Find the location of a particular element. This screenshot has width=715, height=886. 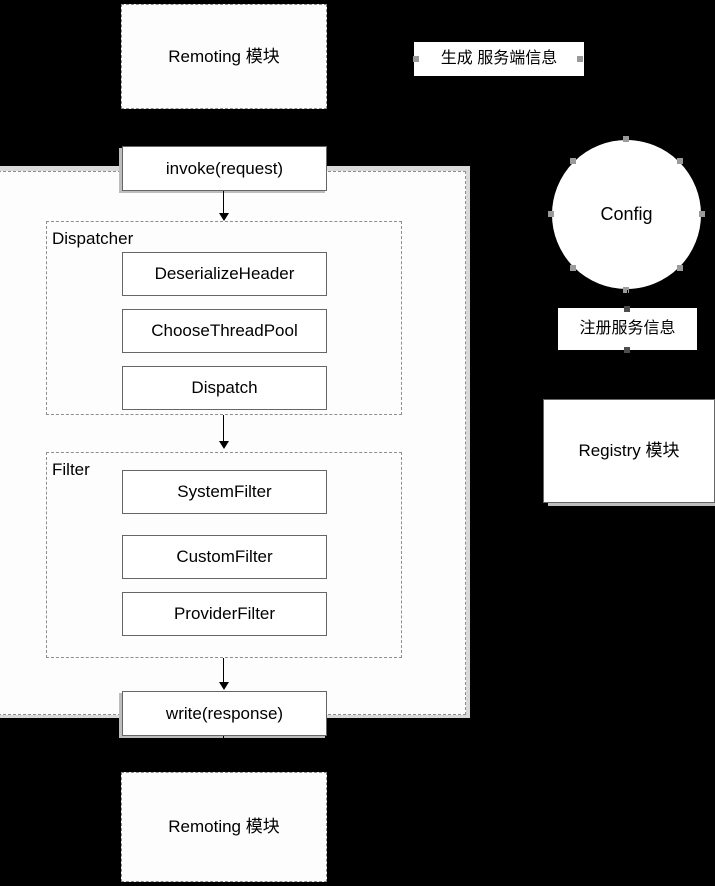

node-dispatch-label: Dispatch is located at coordinates (224, 388).